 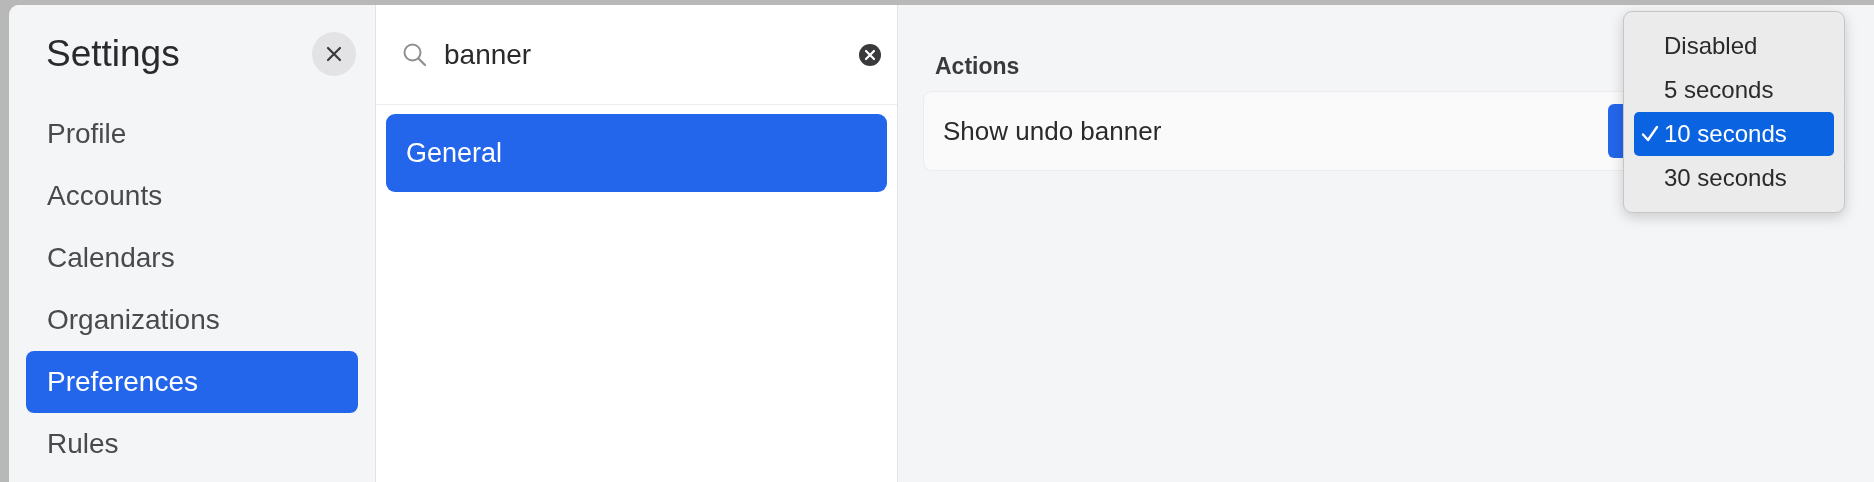 What do you see at coordinates (1734, 46) in the screenshot?
I see `menu-option: Disabled` at bounding box center [1734, 46].